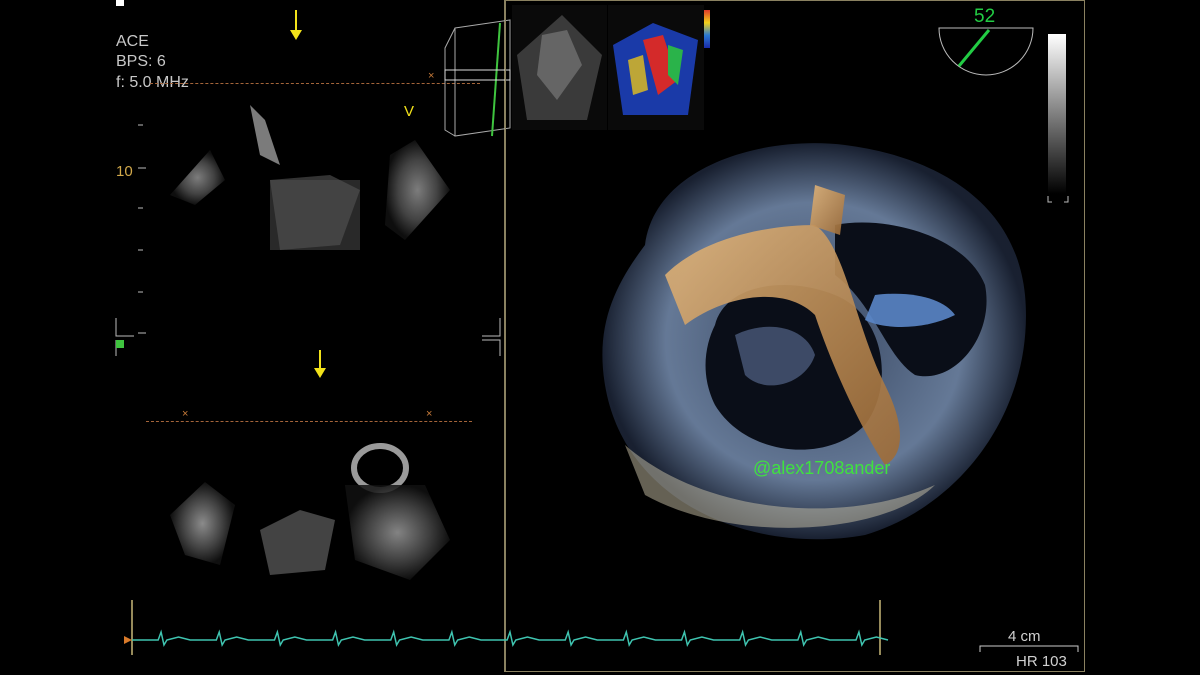 This screenshot has height=675, width=1200. I want to click on angle-indicator, so click(986, 51).